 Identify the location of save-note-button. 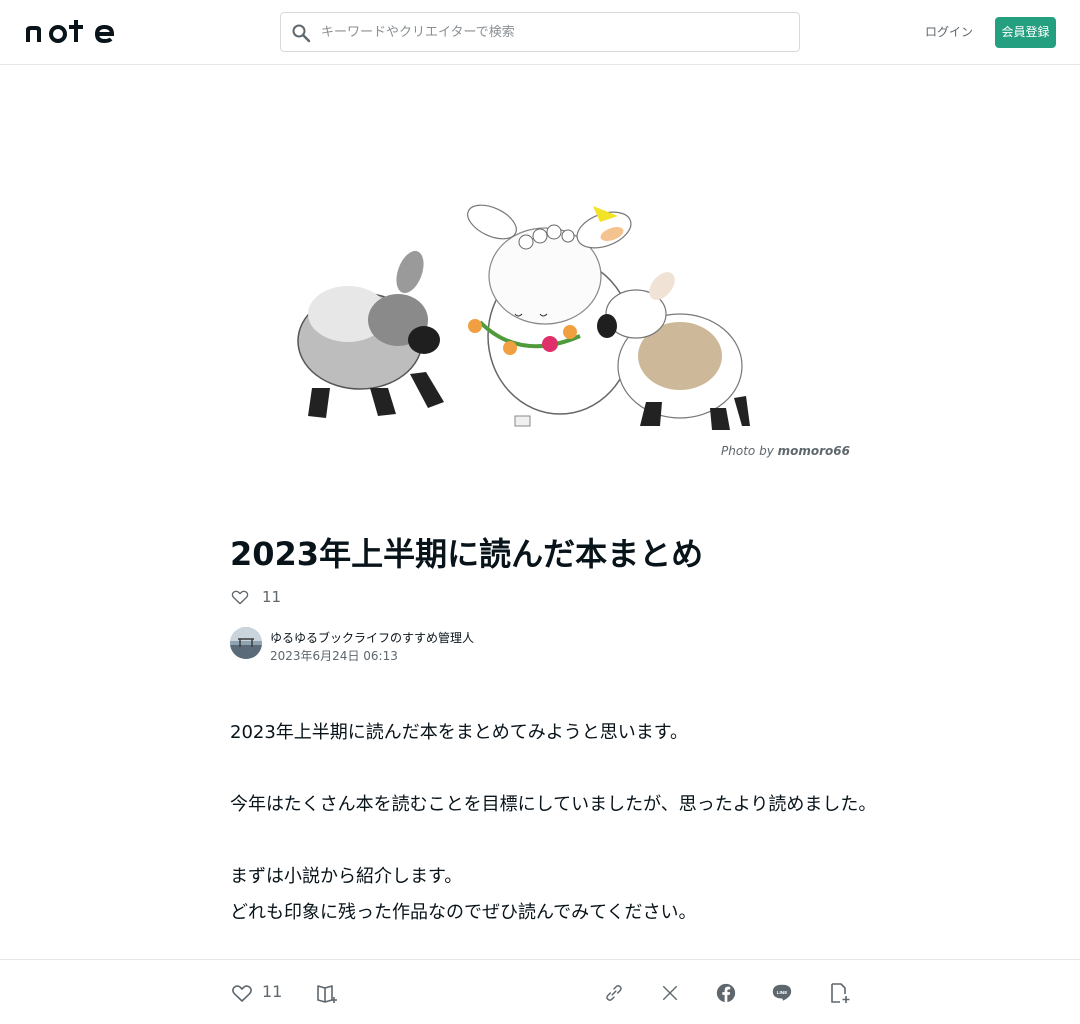
(839, 993).